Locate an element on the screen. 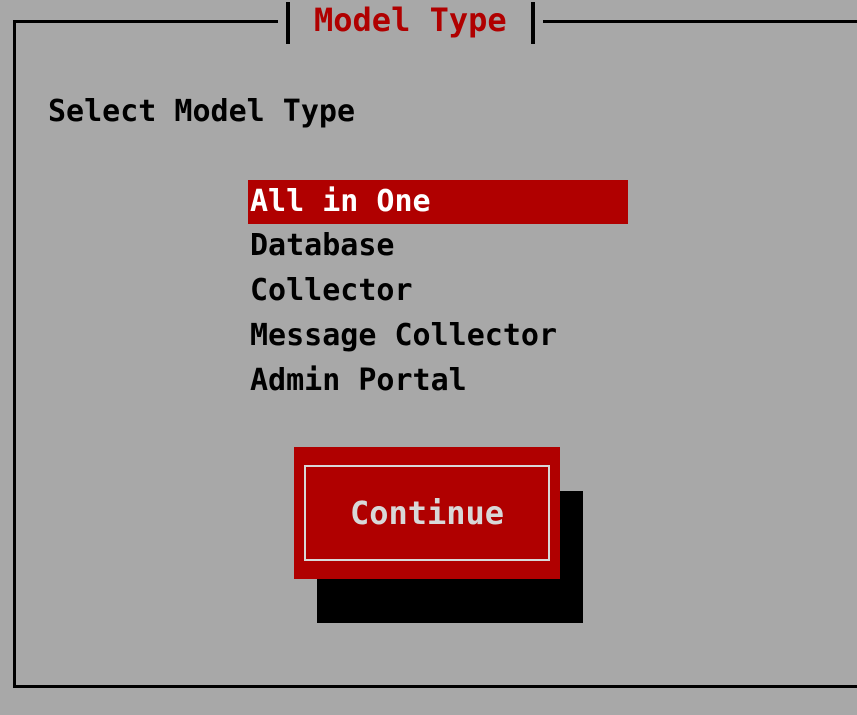 The height and width of the screenshot is (715, 857). menu-item-database: Database is located at coordinates (438, 246).